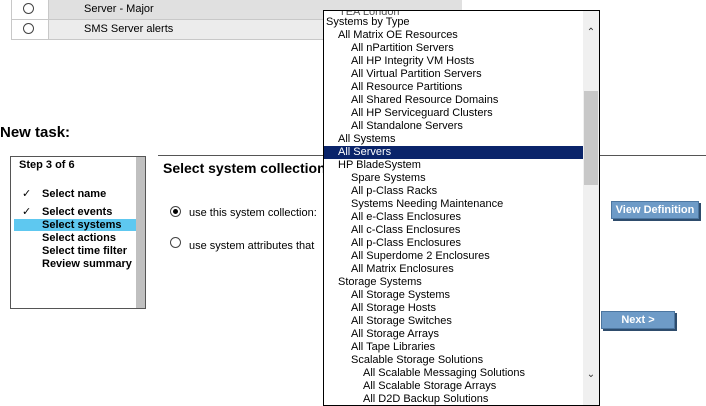 The width and height of the screenshot is (706, 406). I want to click on chevron-down-icon: ⌄, so click(591, 374).